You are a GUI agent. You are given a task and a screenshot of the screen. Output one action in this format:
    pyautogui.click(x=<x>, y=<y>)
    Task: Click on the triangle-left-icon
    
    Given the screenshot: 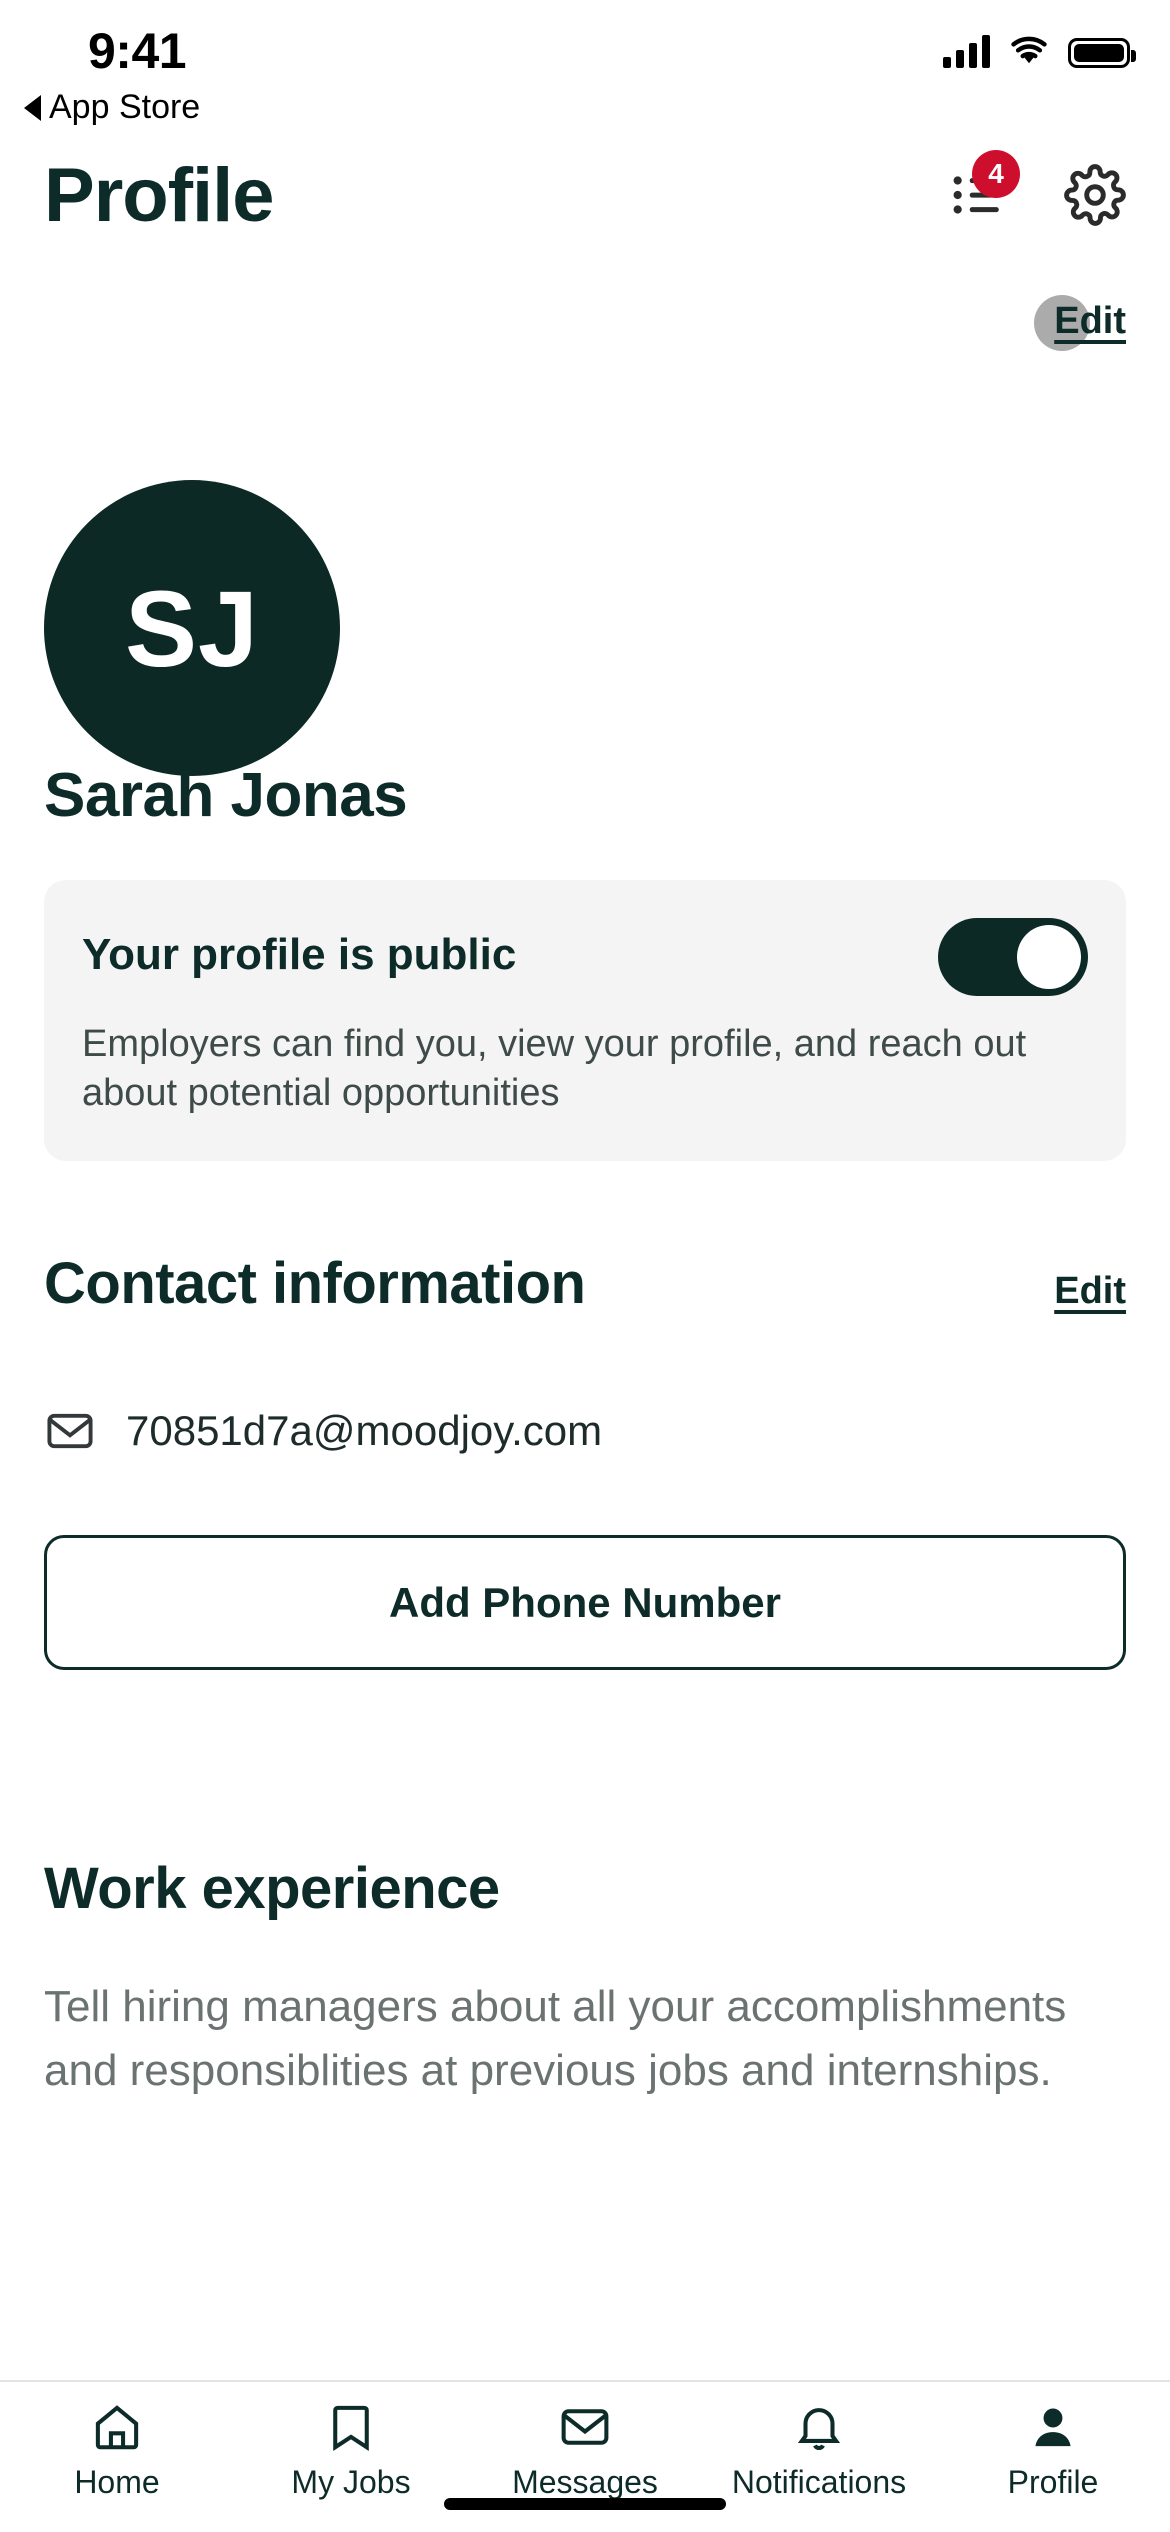 What is the action you would take?
    pyautogui.click(x=32, y=107)
    